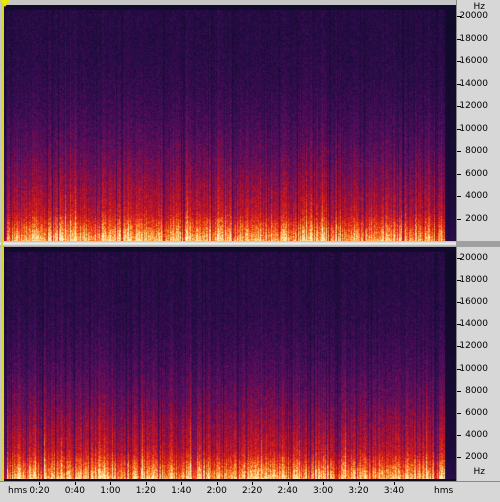 Image resolution: width=500 pixels, height=502 pixels. I want to click on time-tick-label: 2:40, so click(287, 491).